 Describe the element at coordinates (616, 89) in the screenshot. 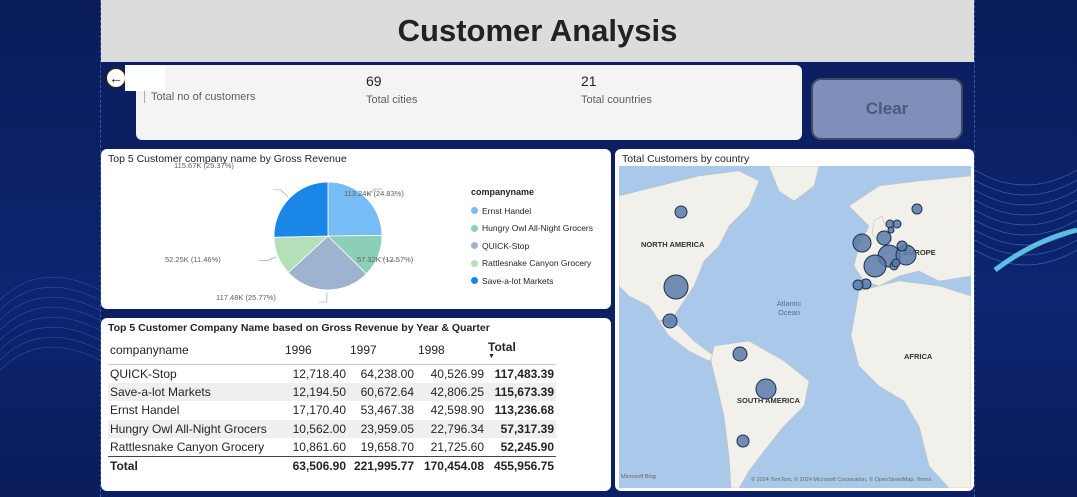

I see `kpi-total-countries: 21 Total countries` at that location.